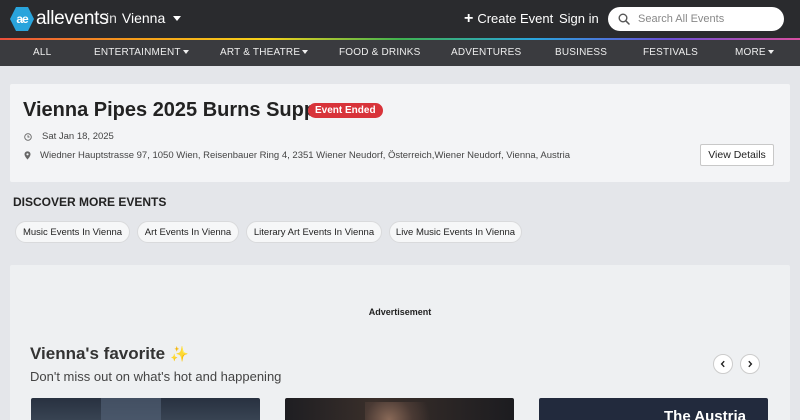 Image resolution: width=800 pixels, height=420 pixels. I want to click on nav-item-label: ALL, so click(42, 52).